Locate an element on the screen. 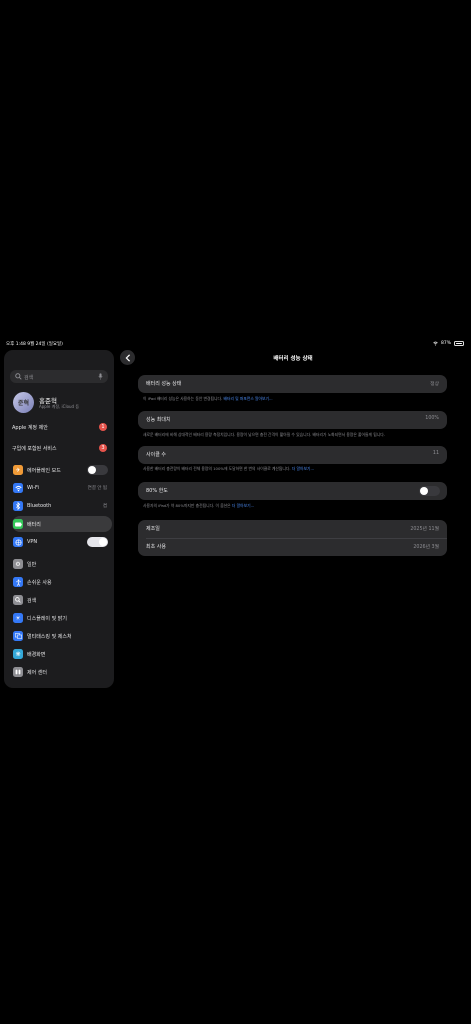  display-icon: ☀ is located at coordinates (18, 618).